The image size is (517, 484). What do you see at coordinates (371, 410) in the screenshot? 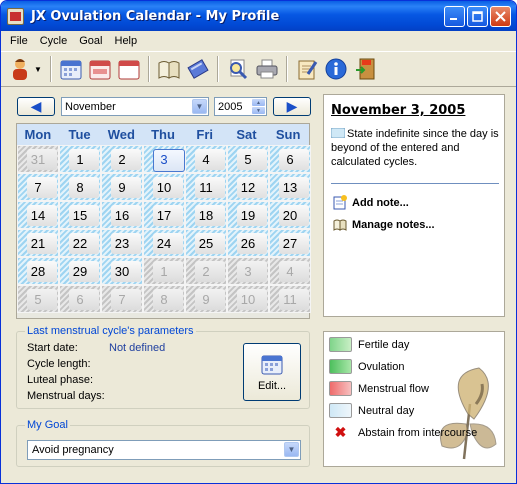
I see `legend-neutral: Neutral day` at bounding box center [371, 410].